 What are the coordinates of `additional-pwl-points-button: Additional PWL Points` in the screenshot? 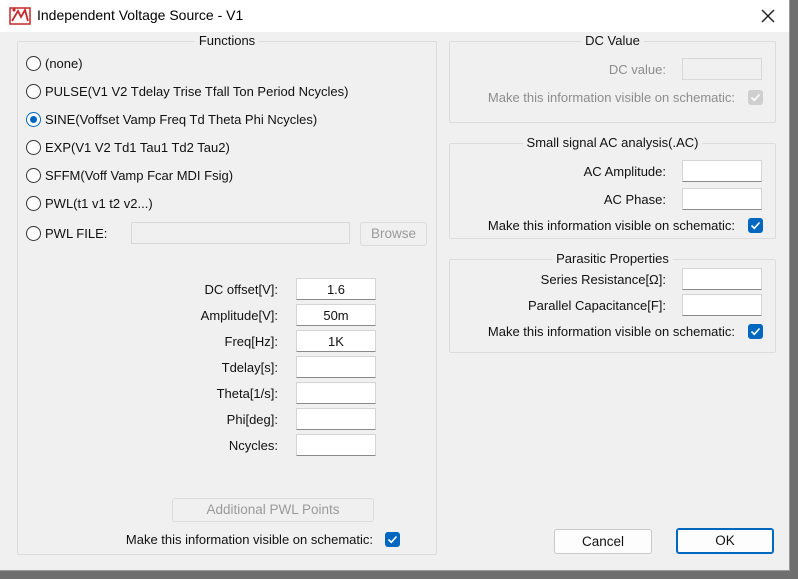 It's located at (273, 510).